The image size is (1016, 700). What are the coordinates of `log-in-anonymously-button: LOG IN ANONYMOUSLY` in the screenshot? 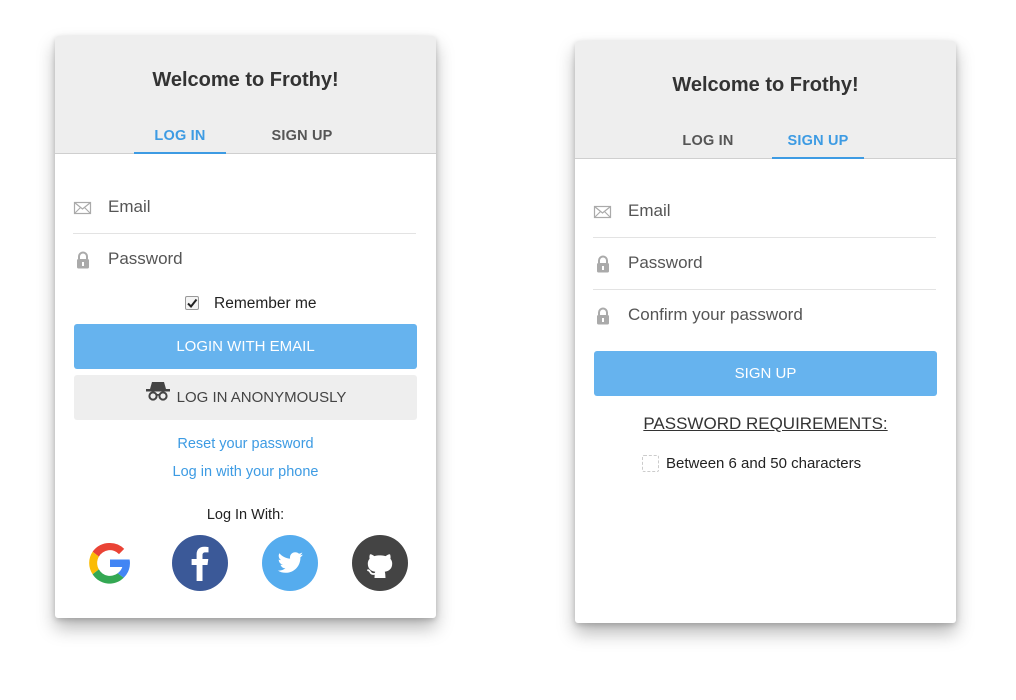 It's located at (245, 397).